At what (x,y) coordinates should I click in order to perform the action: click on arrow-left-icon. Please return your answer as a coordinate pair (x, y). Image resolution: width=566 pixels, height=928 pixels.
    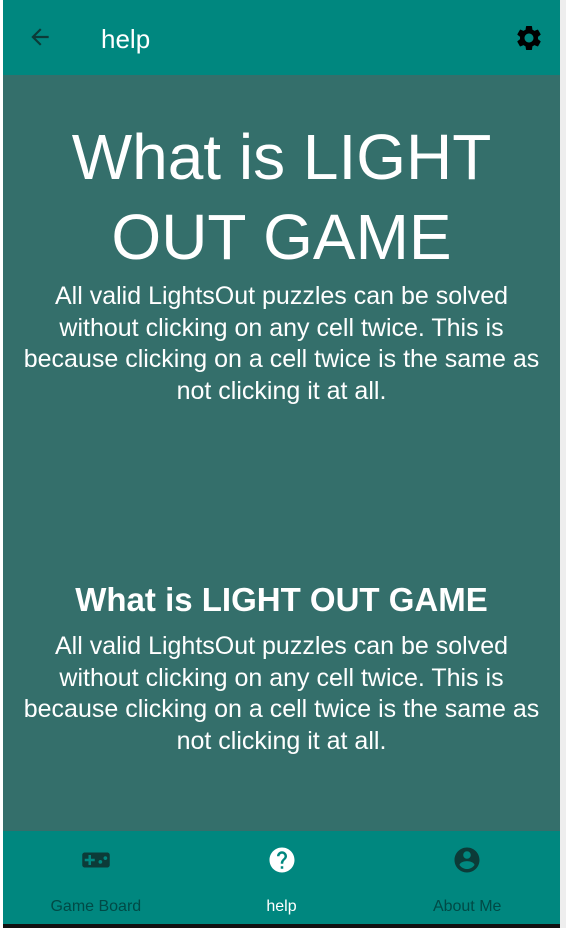
    Looking at the image, I should click on (40, 37).